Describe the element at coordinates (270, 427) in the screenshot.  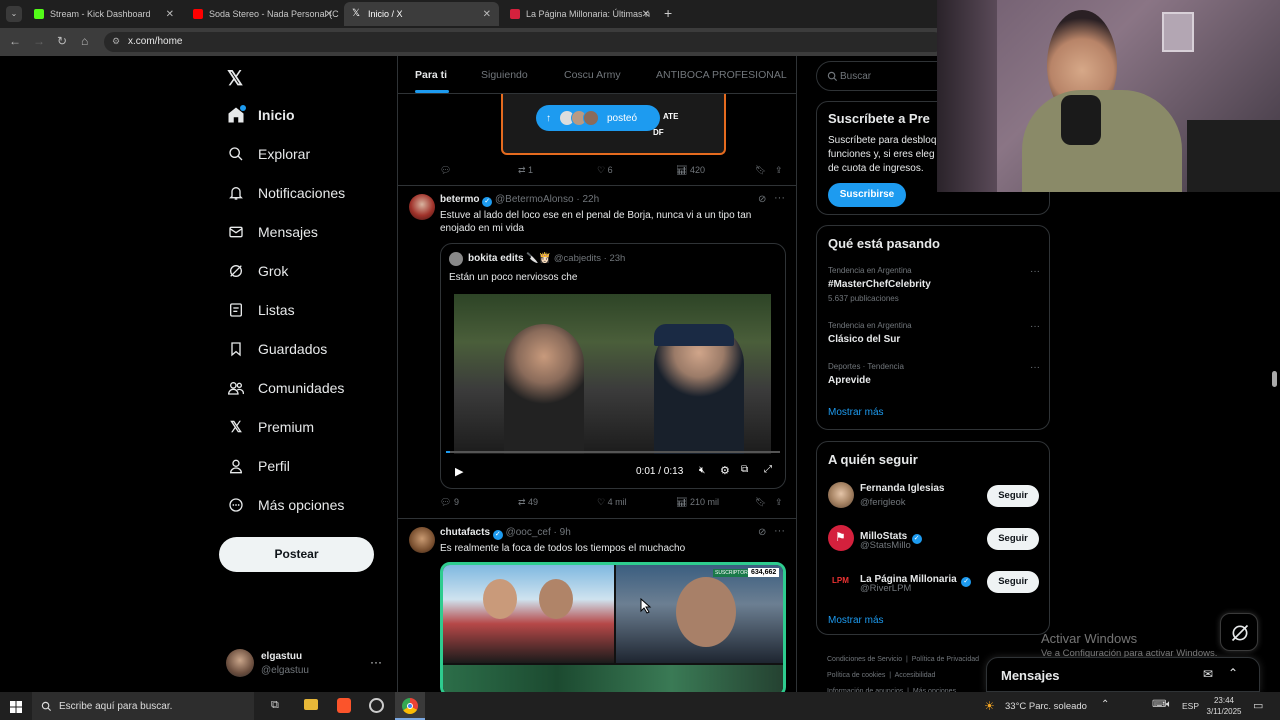
I see `nav-premium: 𝕏 Premium` at that location.